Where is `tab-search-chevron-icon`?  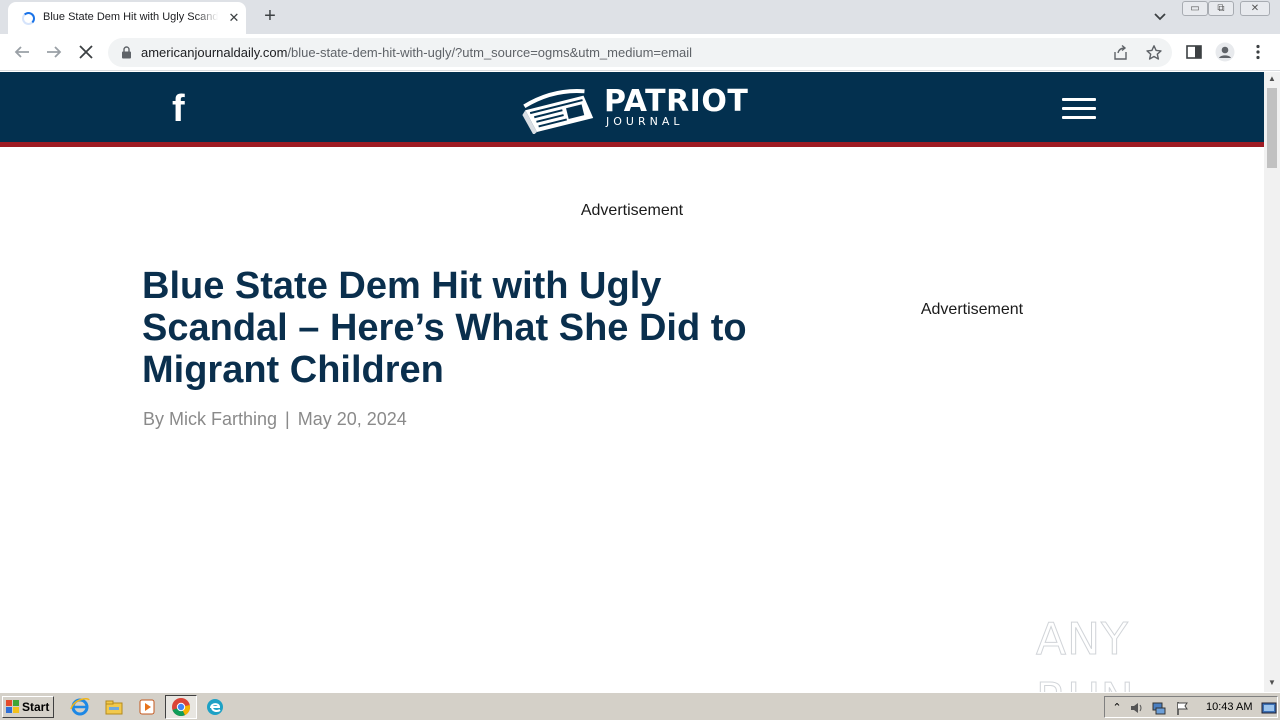 tab-search-chevron-icon is located at coordinates (1160, 17).